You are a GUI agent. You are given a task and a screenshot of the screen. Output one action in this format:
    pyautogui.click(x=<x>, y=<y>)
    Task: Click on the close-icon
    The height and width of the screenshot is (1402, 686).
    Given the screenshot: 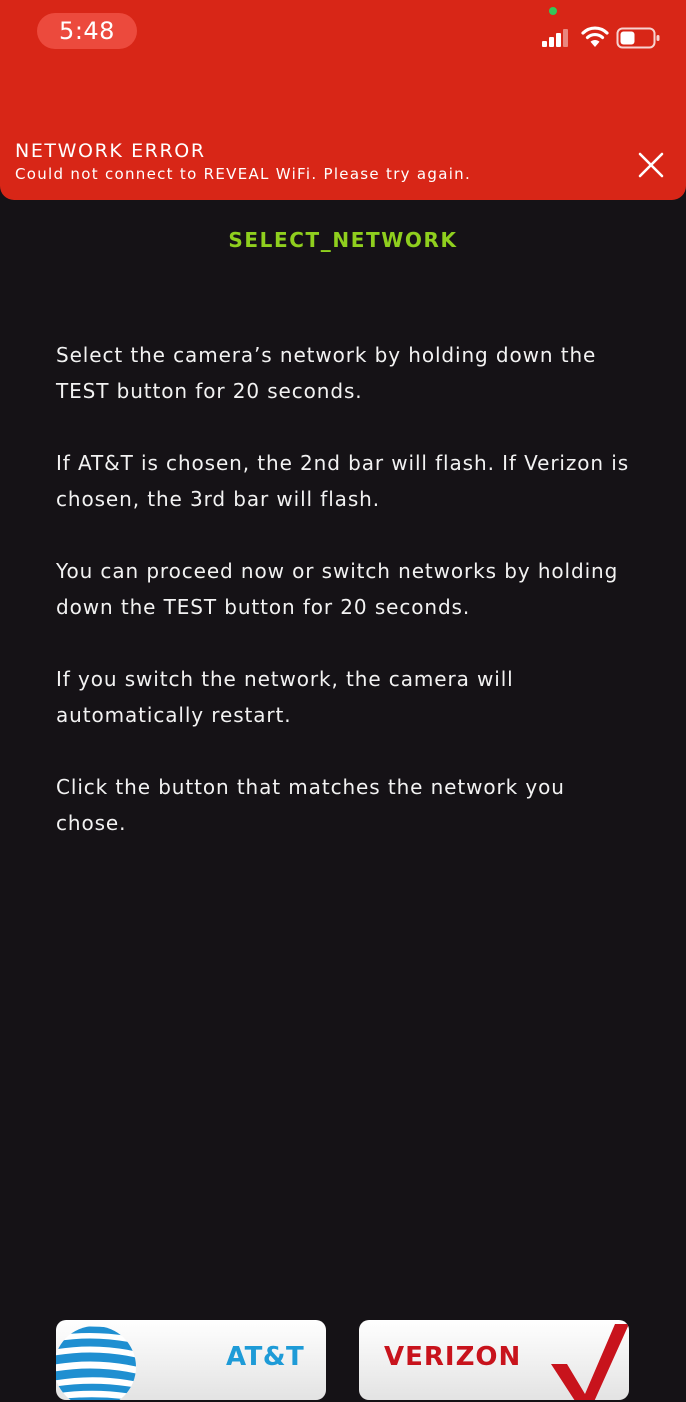 What is the action you would take?
    pyautogui.click(x=651, y=165)
    